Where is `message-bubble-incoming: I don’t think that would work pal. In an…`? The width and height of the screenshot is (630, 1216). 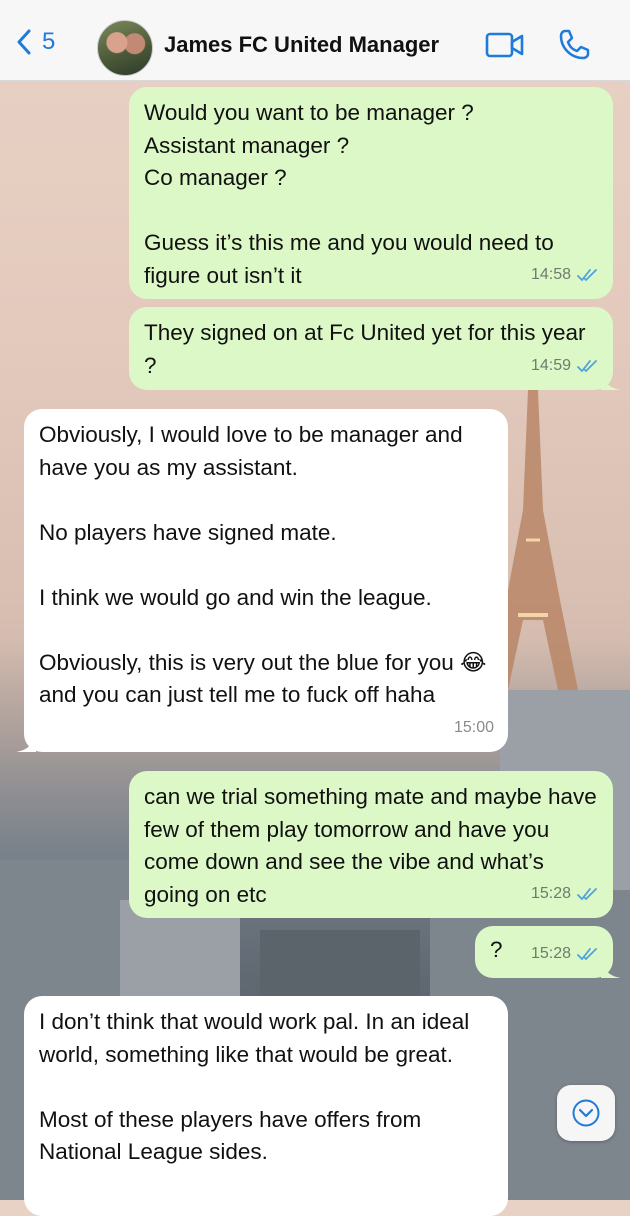 message-bubble-incoming: I don’t think that would work pal. In an… is located at coordinates (266, 1106).